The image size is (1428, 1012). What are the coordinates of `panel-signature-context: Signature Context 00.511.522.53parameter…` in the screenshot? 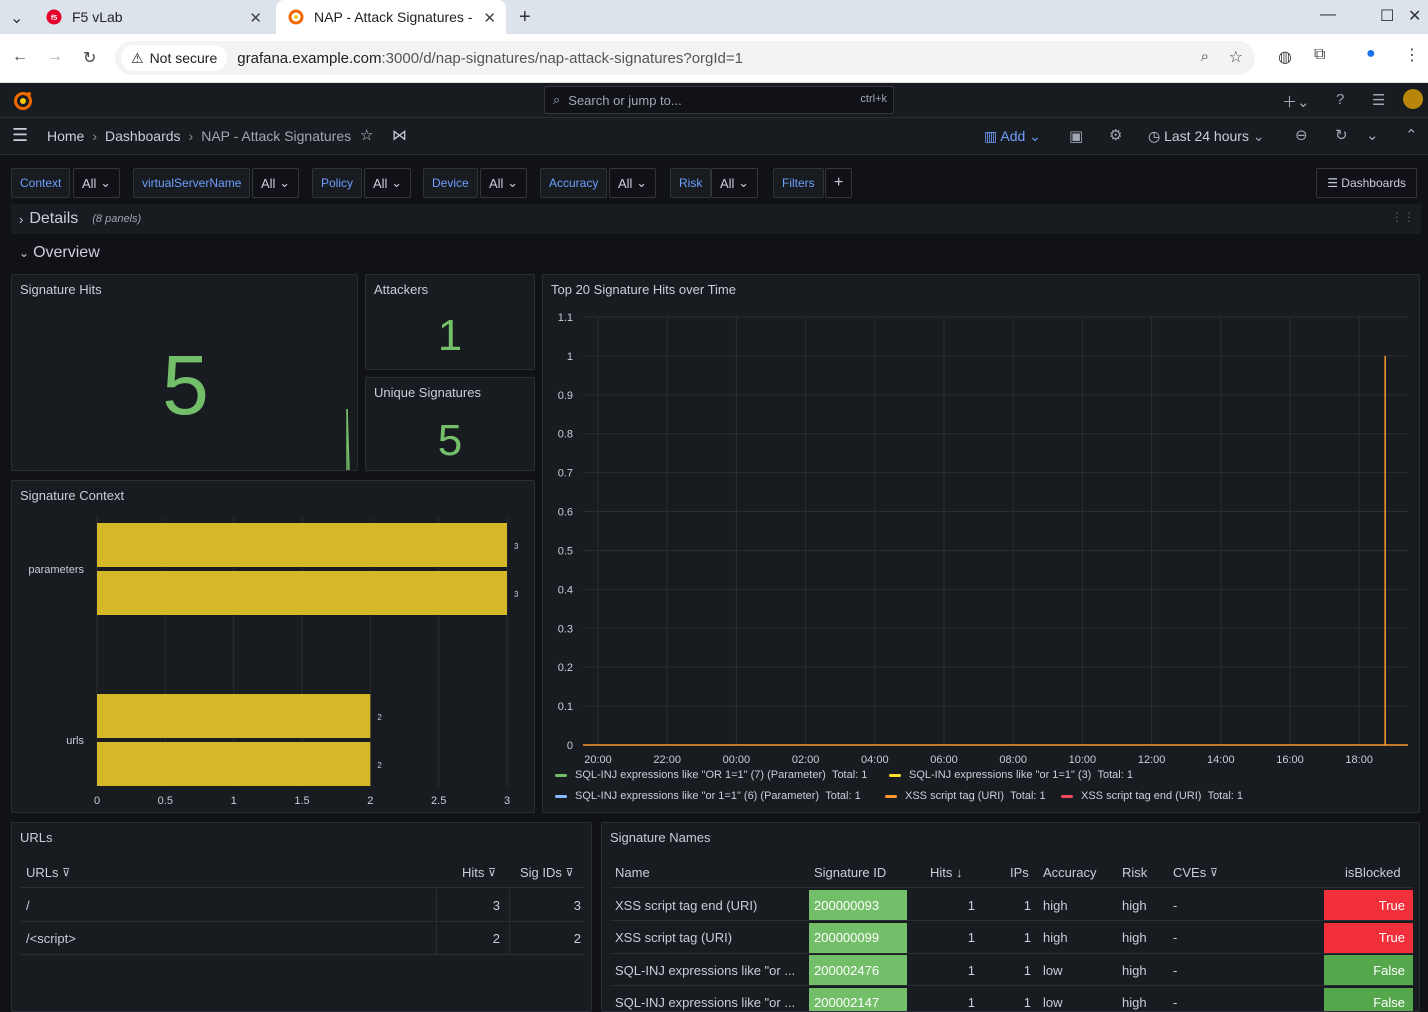 It's located at (273, 646).